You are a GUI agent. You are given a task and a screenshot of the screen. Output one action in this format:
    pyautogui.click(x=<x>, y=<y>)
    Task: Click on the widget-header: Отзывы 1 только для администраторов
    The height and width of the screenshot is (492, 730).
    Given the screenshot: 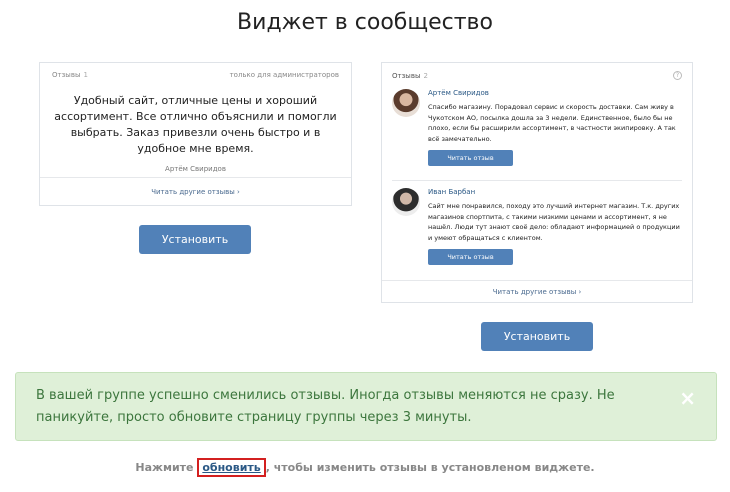 What is the action you would take?
    pyautogui.click(x=195, y=71)
    